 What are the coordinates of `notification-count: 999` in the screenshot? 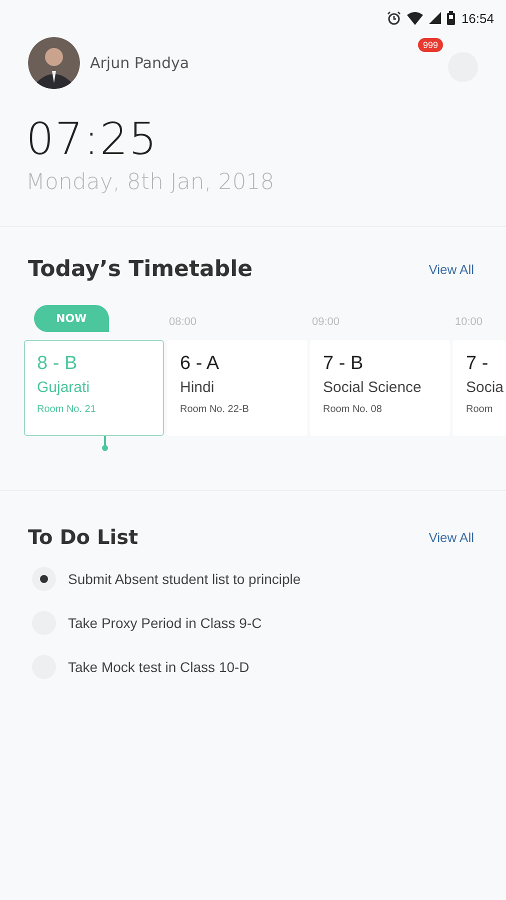 It's located at (431, 45).